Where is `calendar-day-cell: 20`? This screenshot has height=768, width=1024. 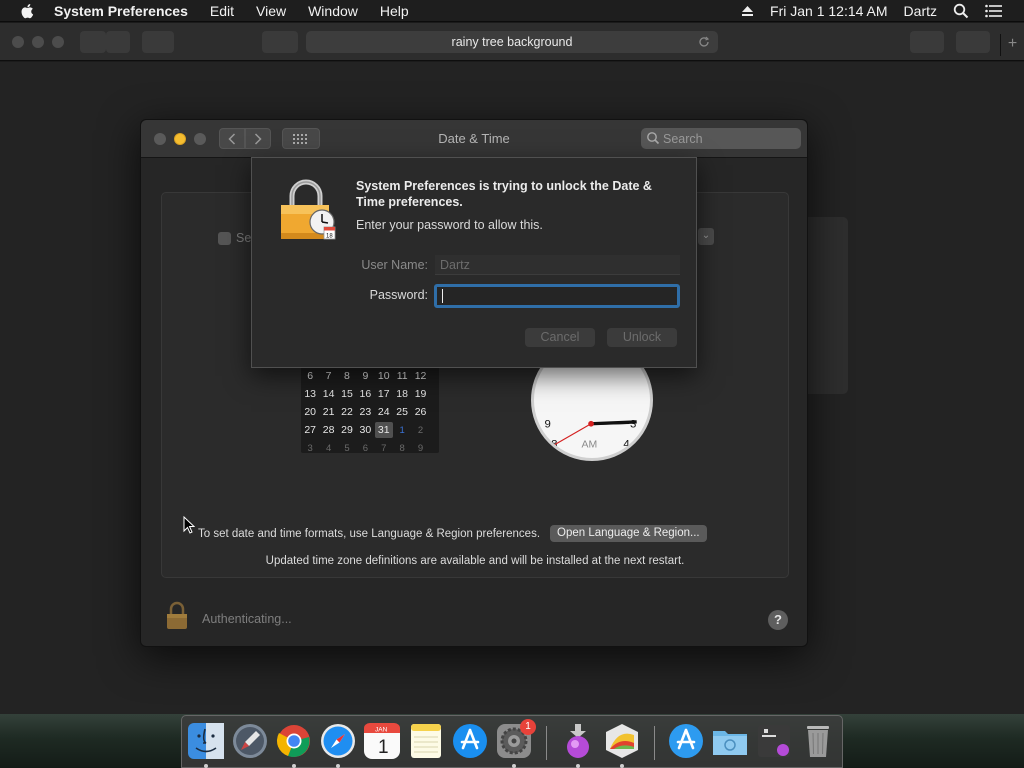 calendar-day-cell: 20 is located at coordinates (310, 412).